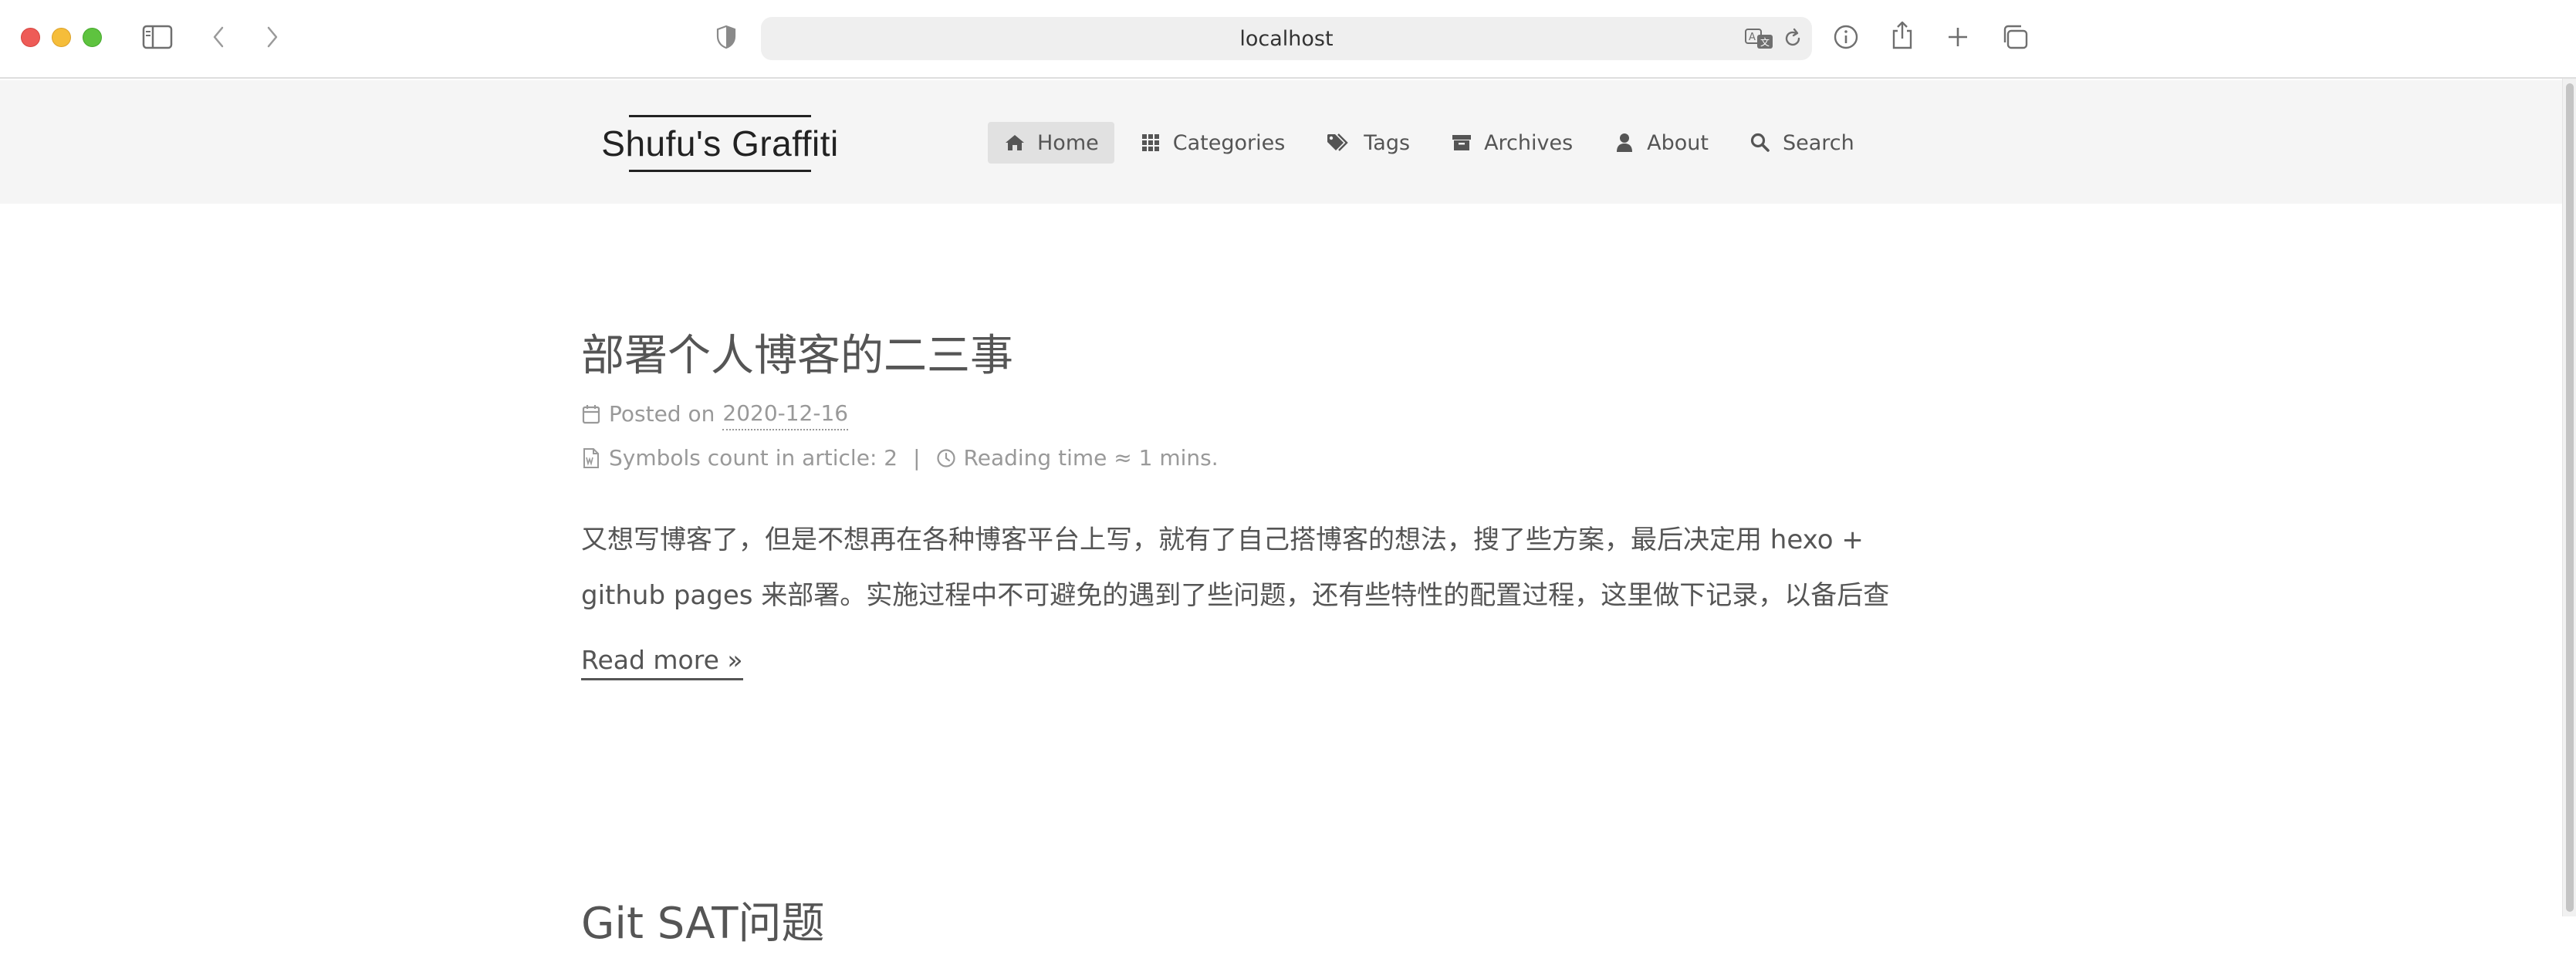 Image resolution: width=2576 pixels, height=955 pixels. I want to click on site-title: Shufu's Graffiti, so click(720, 143).